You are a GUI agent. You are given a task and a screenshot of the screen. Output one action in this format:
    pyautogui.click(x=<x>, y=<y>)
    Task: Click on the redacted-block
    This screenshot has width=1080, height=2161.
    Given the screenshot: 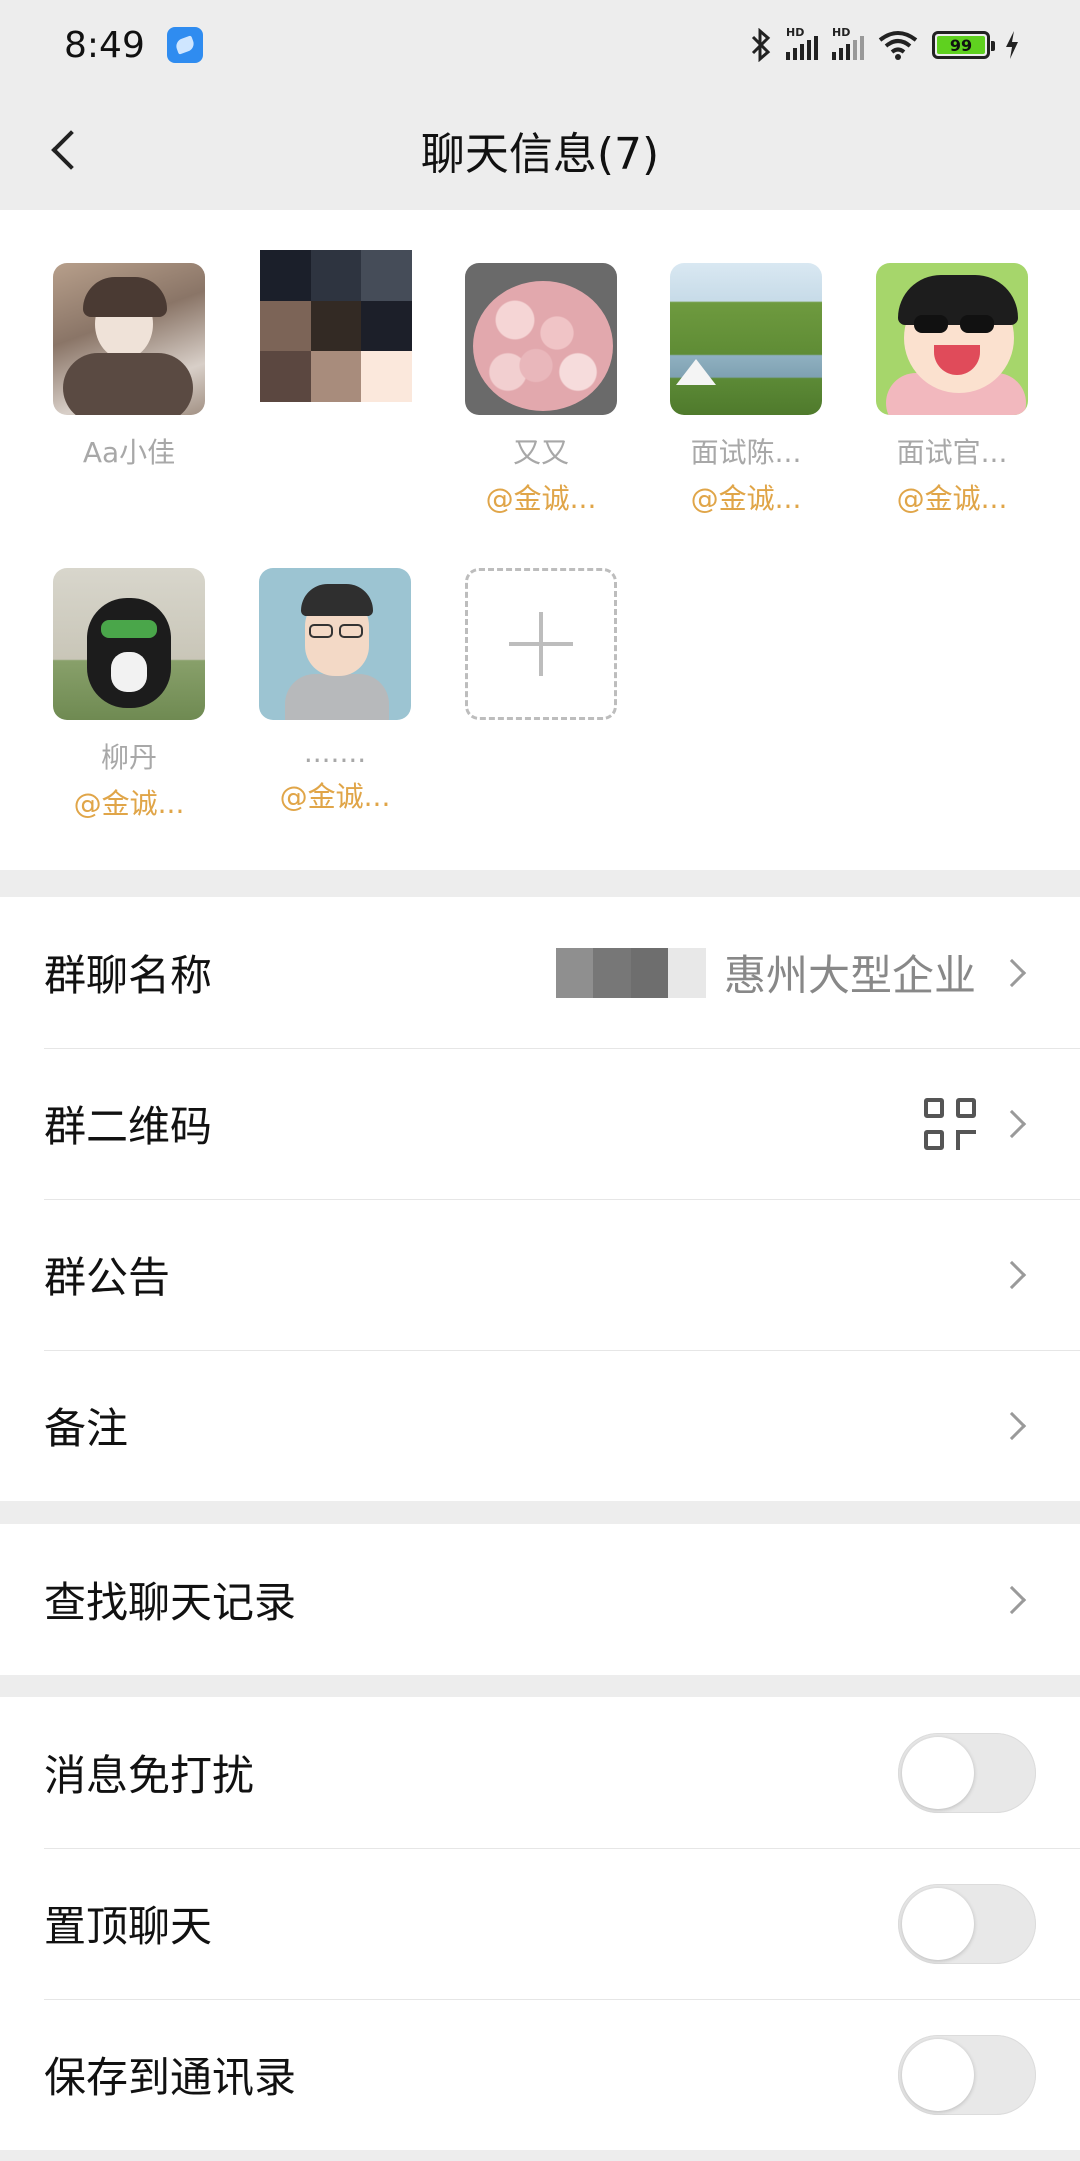 What is the action you would take?
    pyautogui.click(x=630, y=972)
    